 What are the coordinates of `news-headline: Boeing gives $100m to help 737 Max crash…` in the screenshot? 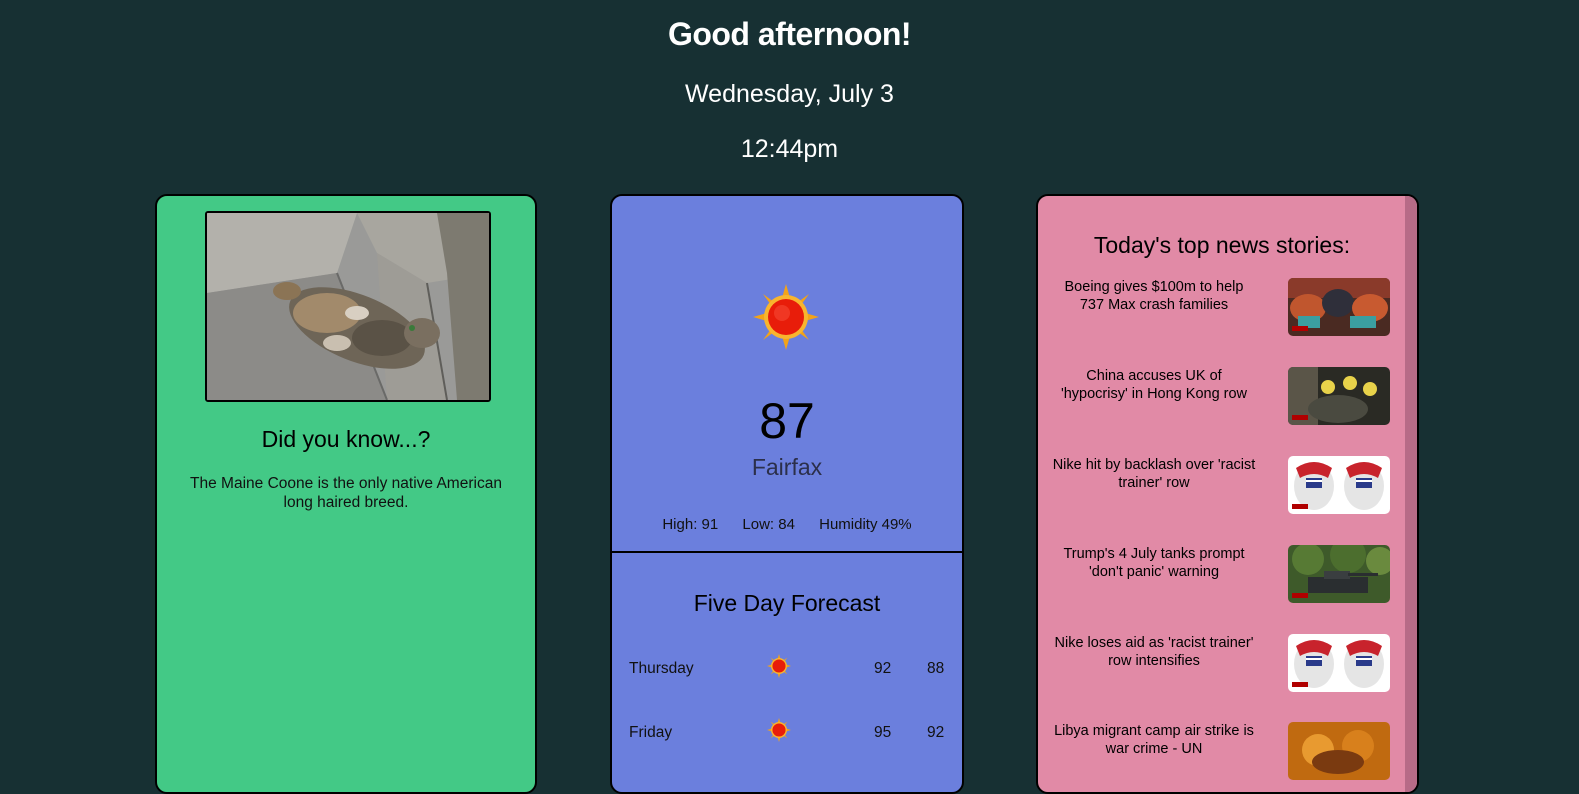 It's located at (1154, 296).